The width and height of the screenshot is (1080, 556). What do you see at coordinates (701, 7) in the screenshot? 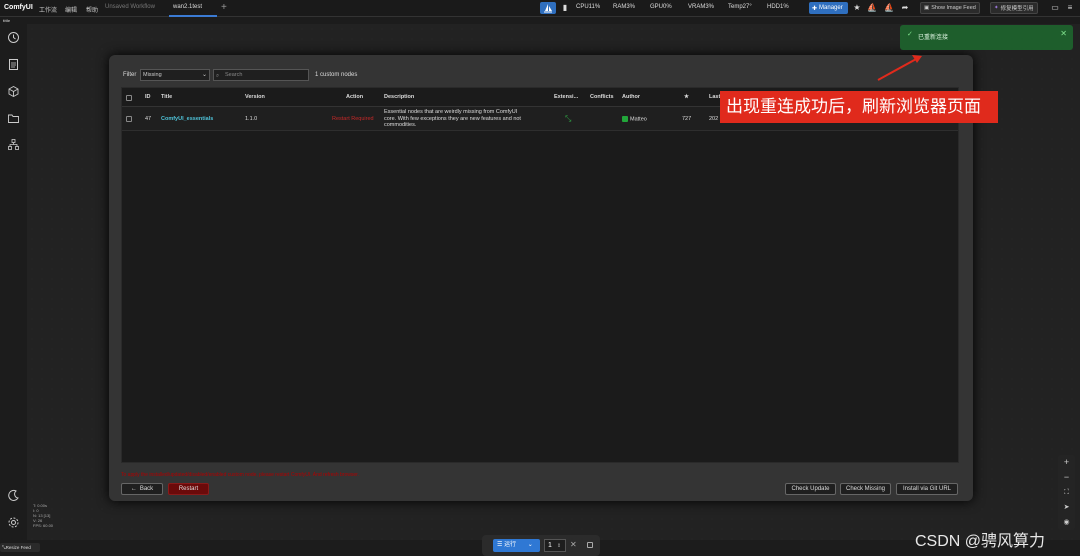
I see `vram-stat: VRAM3%` at bounding box center [701, 7].